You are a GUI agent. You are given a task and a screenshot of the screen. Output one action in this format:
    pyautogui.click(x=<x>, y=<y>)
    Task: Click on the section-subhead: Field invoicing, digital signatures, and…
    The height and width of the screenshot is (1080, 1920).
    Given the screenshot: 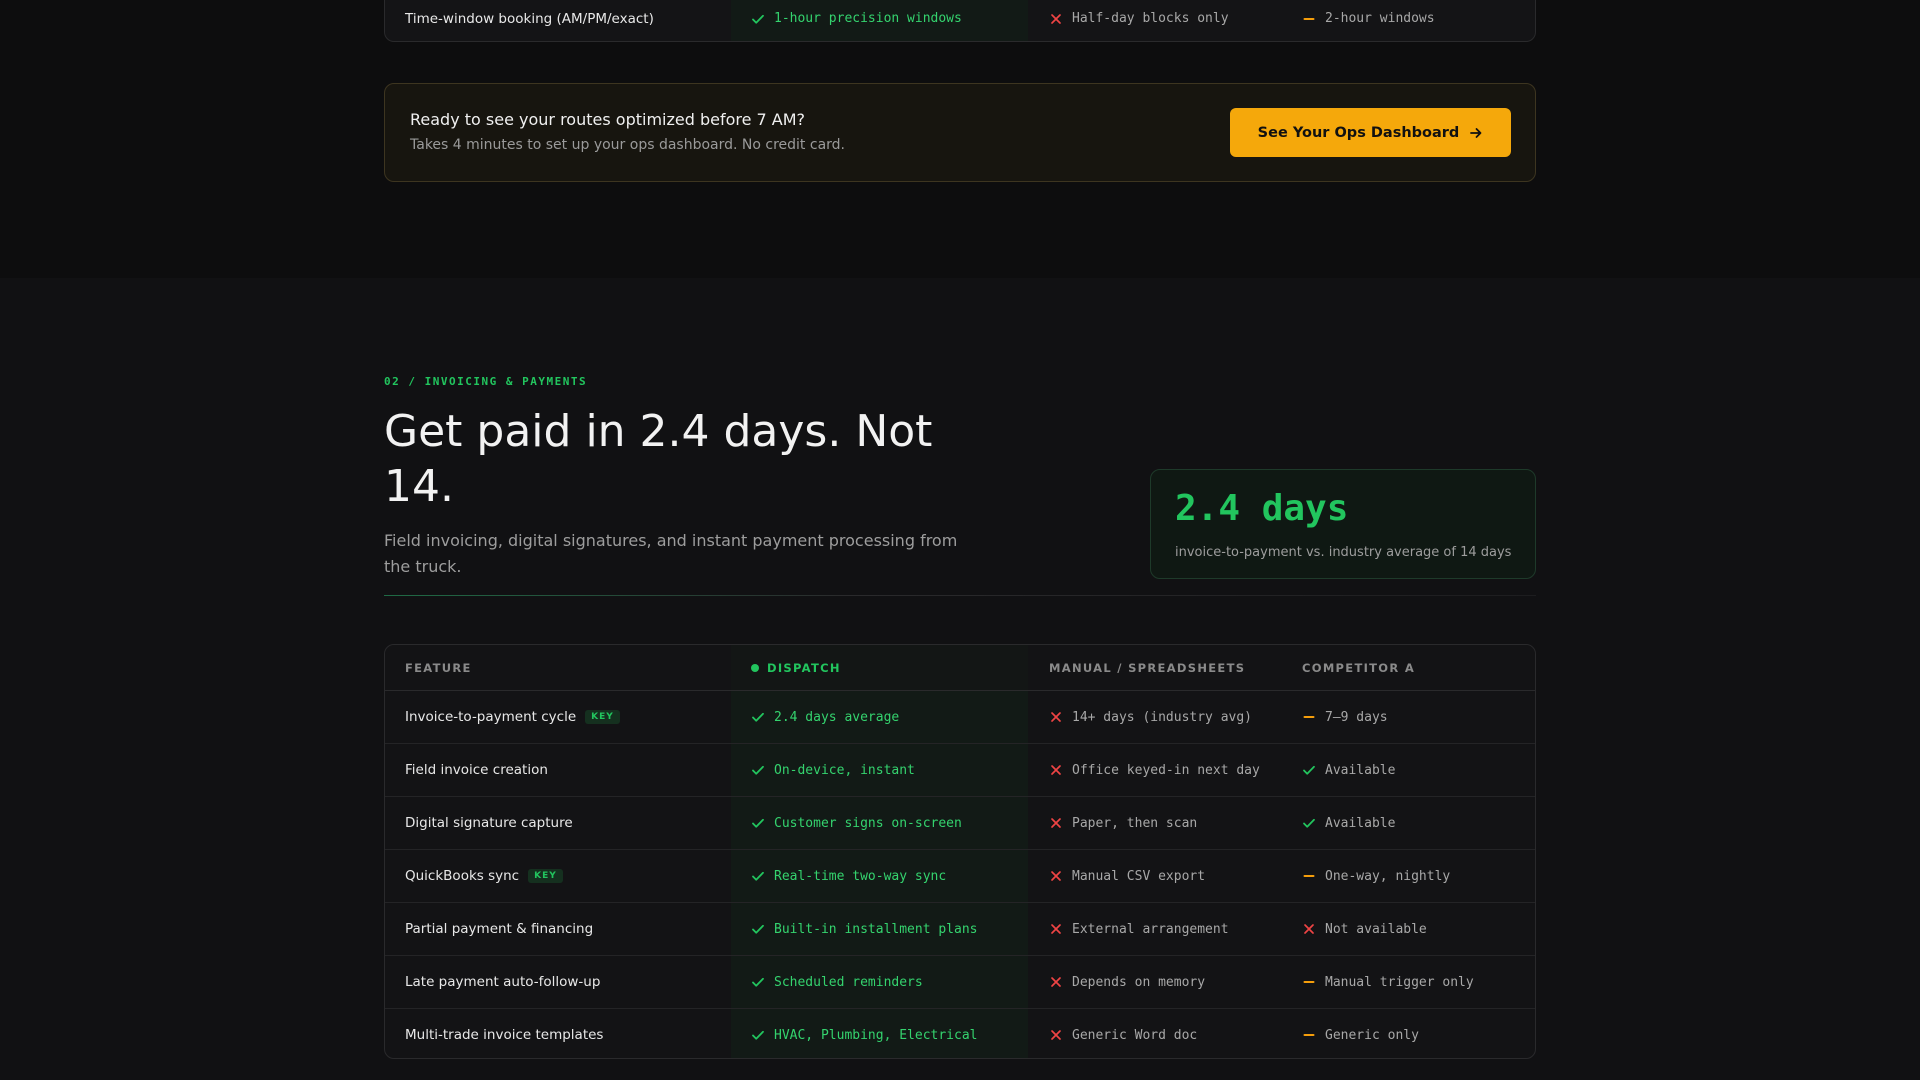 What is the action you would take?
    pyautogui.click(x=671, y=553)
    